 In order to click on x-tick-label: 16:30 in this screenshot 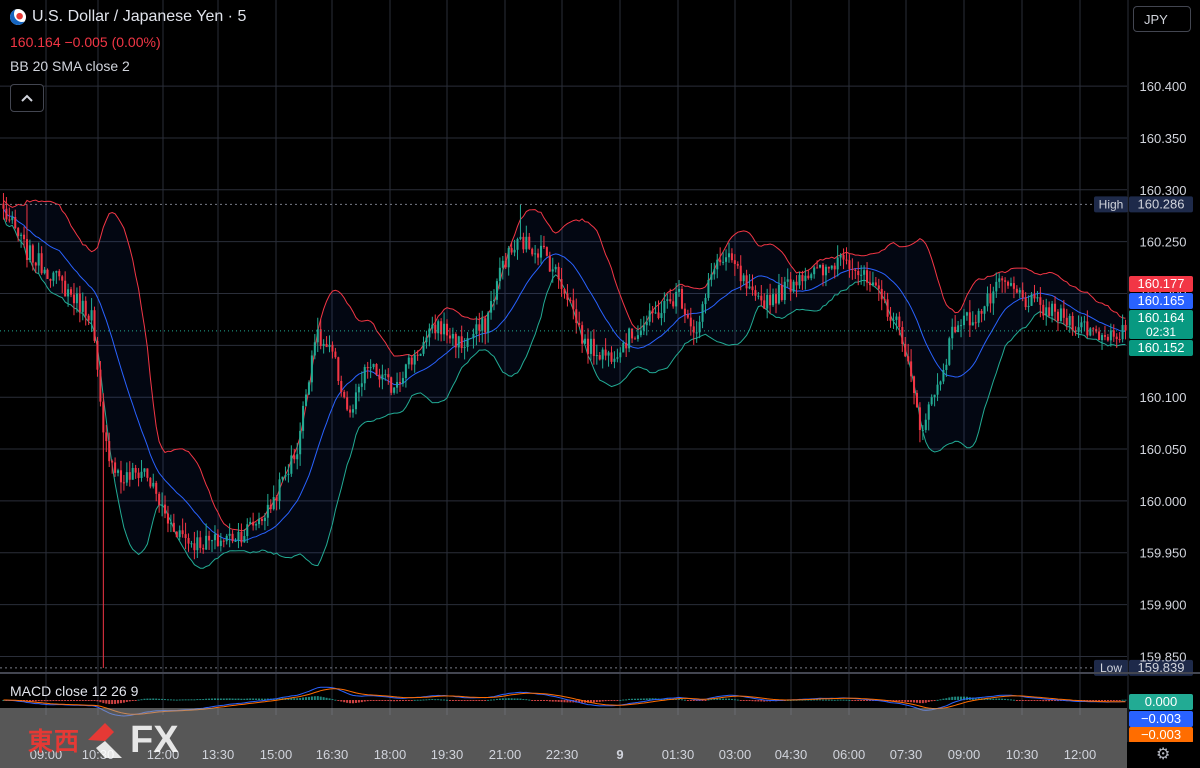, I will do `click(332, 754)`.